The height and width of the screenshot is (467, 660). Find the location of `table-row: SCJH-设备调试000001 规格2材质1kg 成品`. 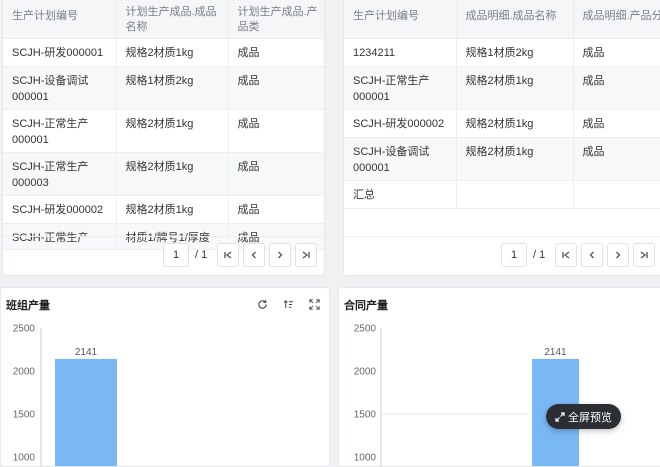

table-row: SCJH-设备调试000001 规格2材质1kg 成品 is located at coordinates (502, 159).